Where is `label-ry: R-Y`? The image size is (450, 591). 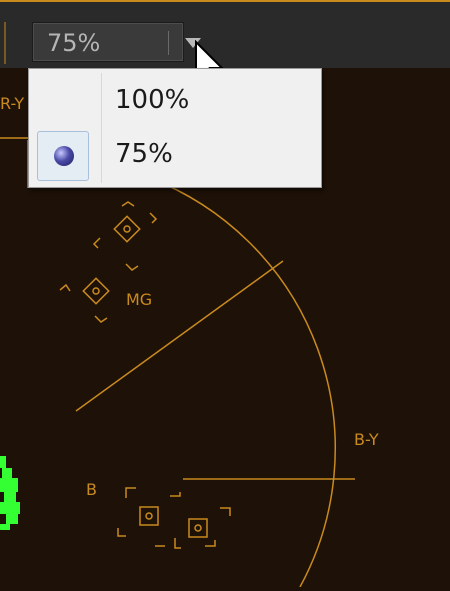 label-ry: R-Y is located at coordinates (12, 103).